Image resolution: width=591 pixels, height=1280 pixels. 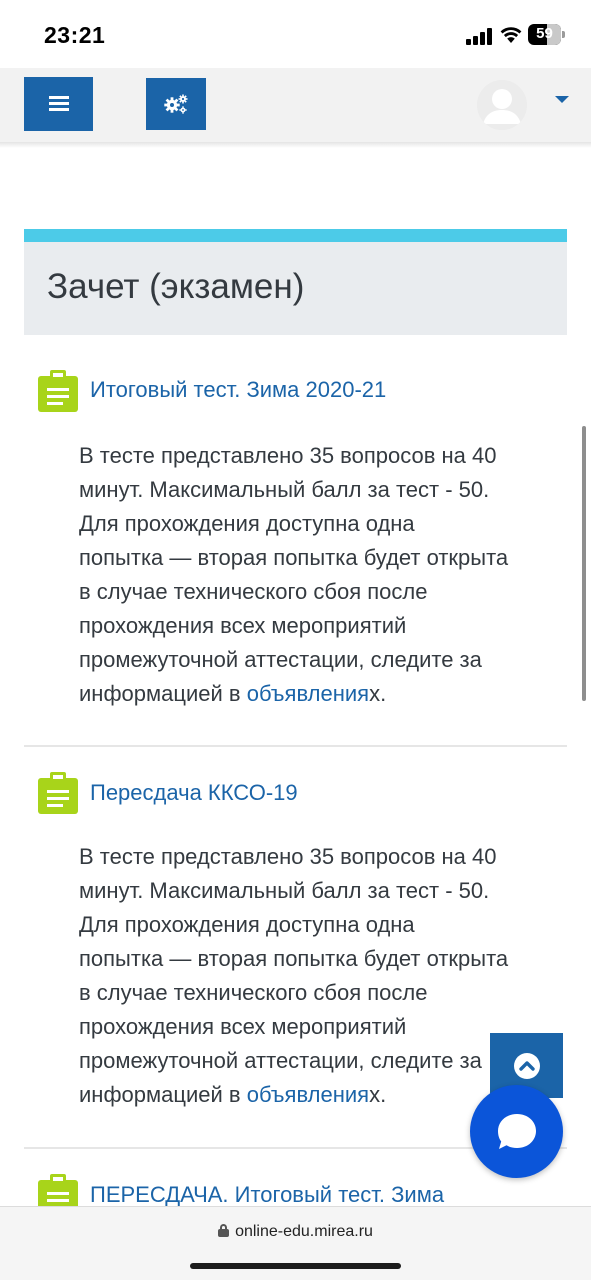 I want to click on battery-icon: 59, so click(x=547, y=34).